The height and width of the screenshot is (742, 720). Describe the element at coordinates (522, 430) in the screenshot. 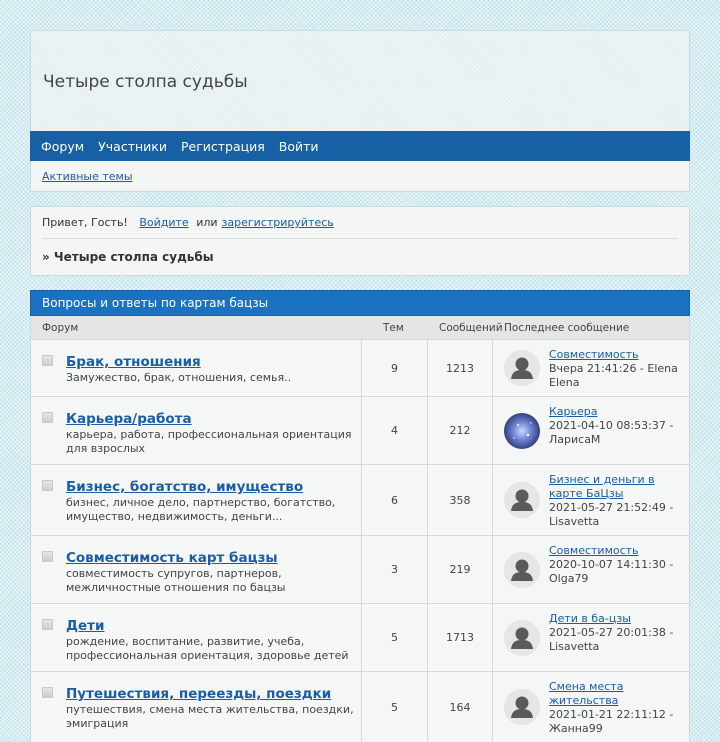

I see `galaxy-avatar-image` at that location.